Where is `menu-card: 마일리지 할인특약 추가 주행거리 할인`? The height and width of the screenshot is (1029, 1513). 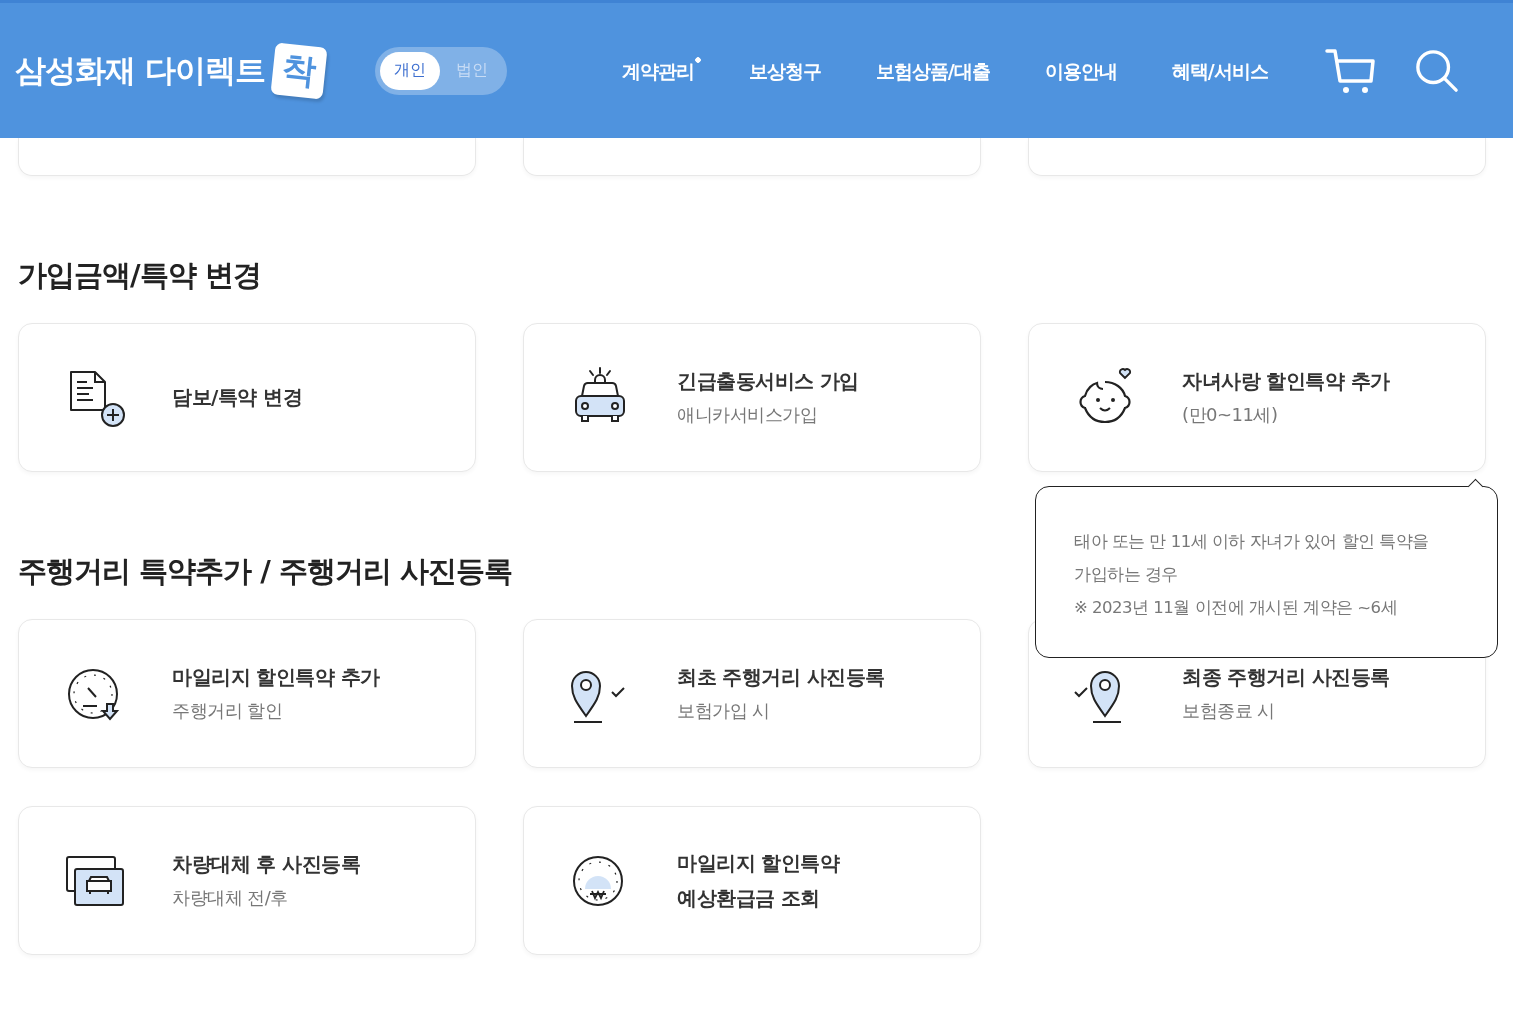 menu-card: 마일리지 할인특약 추가 주행거리 할인 is located at coordinates (247, 693).